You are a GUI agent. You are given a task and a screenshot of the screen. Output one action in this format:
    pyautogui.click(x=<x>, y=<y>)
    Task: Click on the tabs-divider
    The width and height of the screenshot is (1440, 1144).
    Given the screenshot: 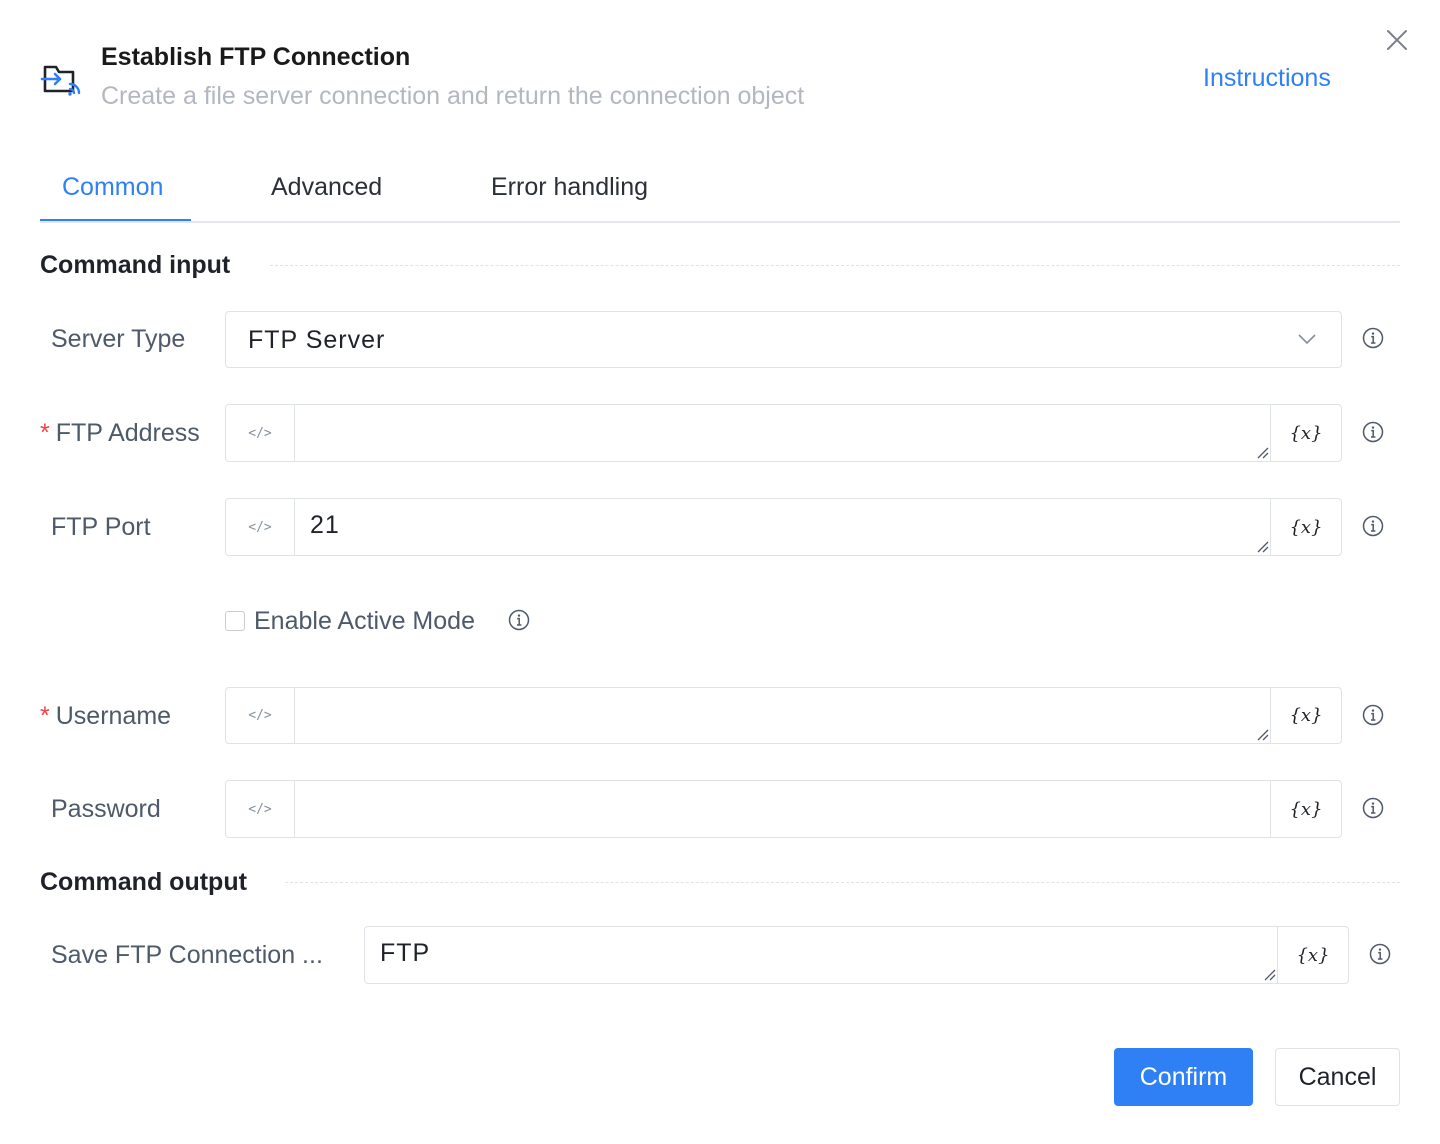 What is the action you would take?
    pyautogui.click(x=720, y=222)
    